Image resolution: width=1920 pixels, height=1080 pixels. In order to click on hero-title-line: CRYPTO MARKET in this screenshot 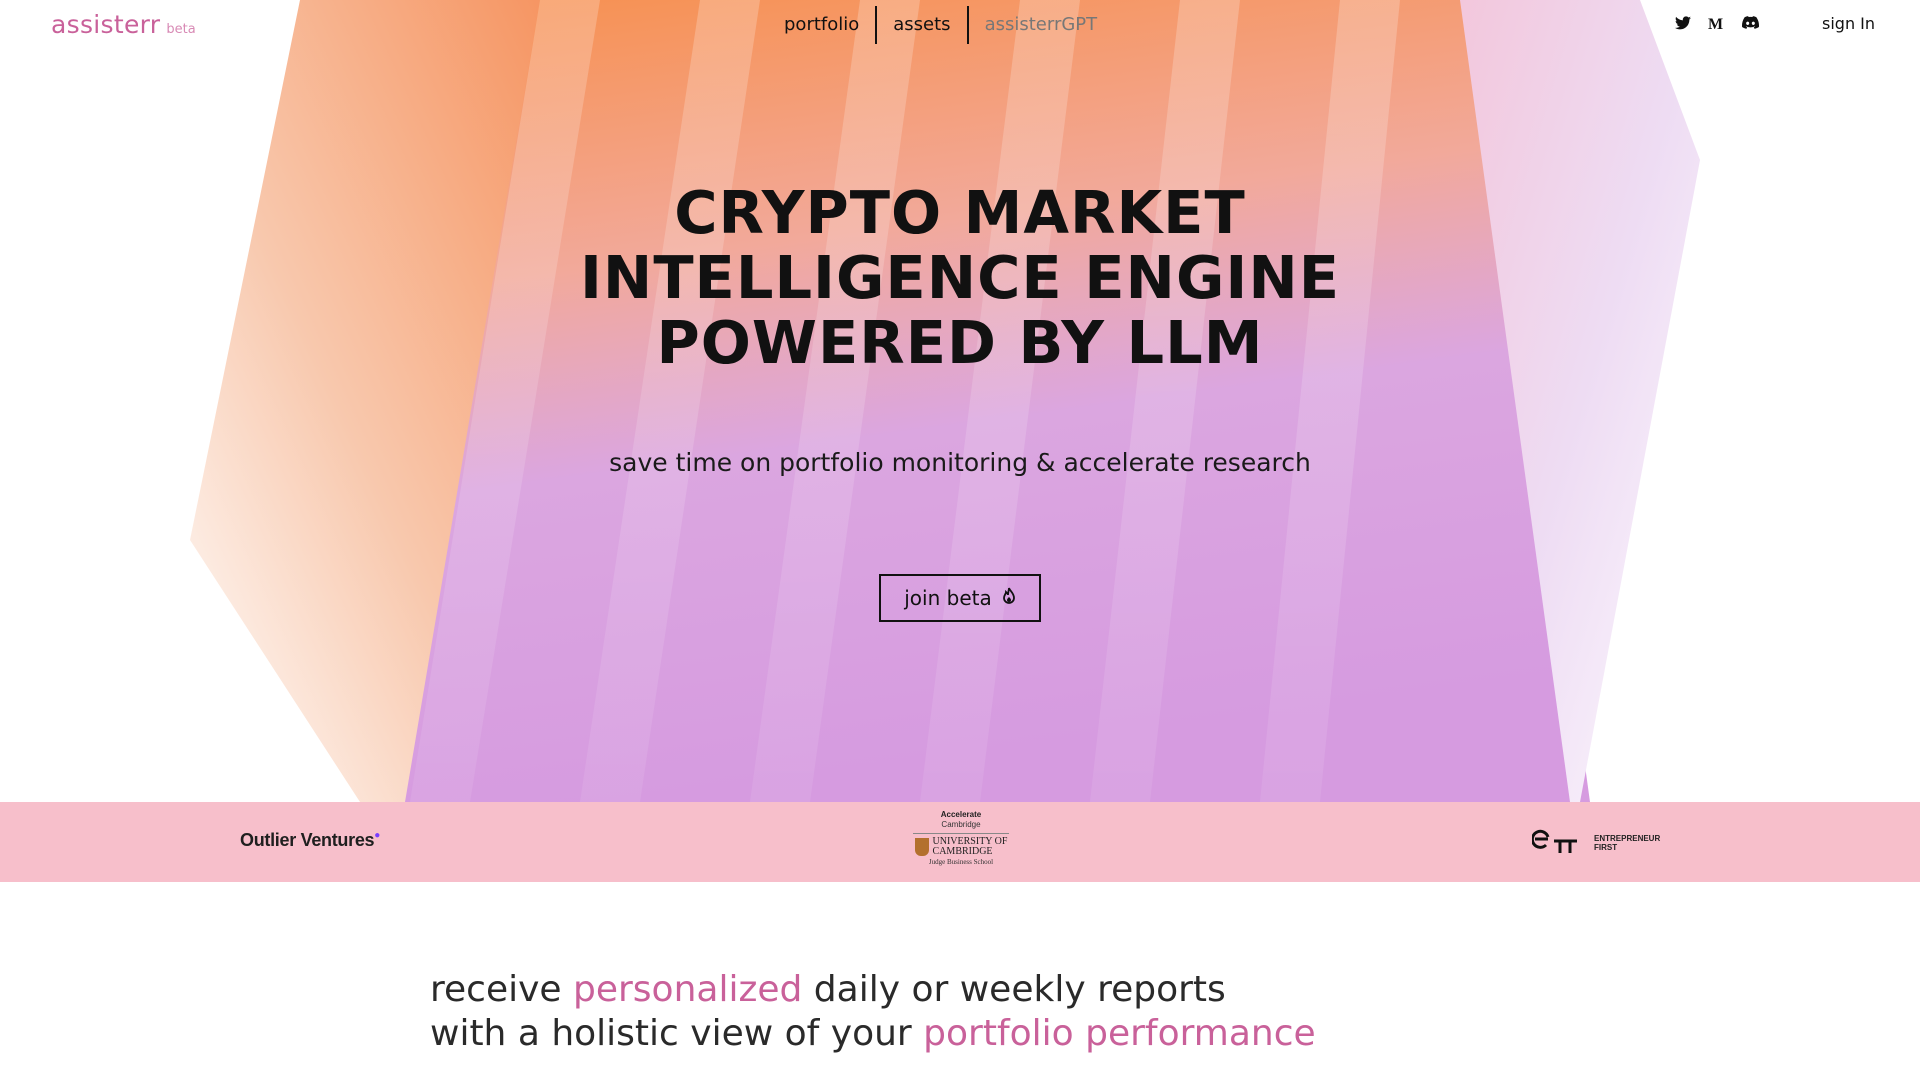, I will do `click(960, 212)`.